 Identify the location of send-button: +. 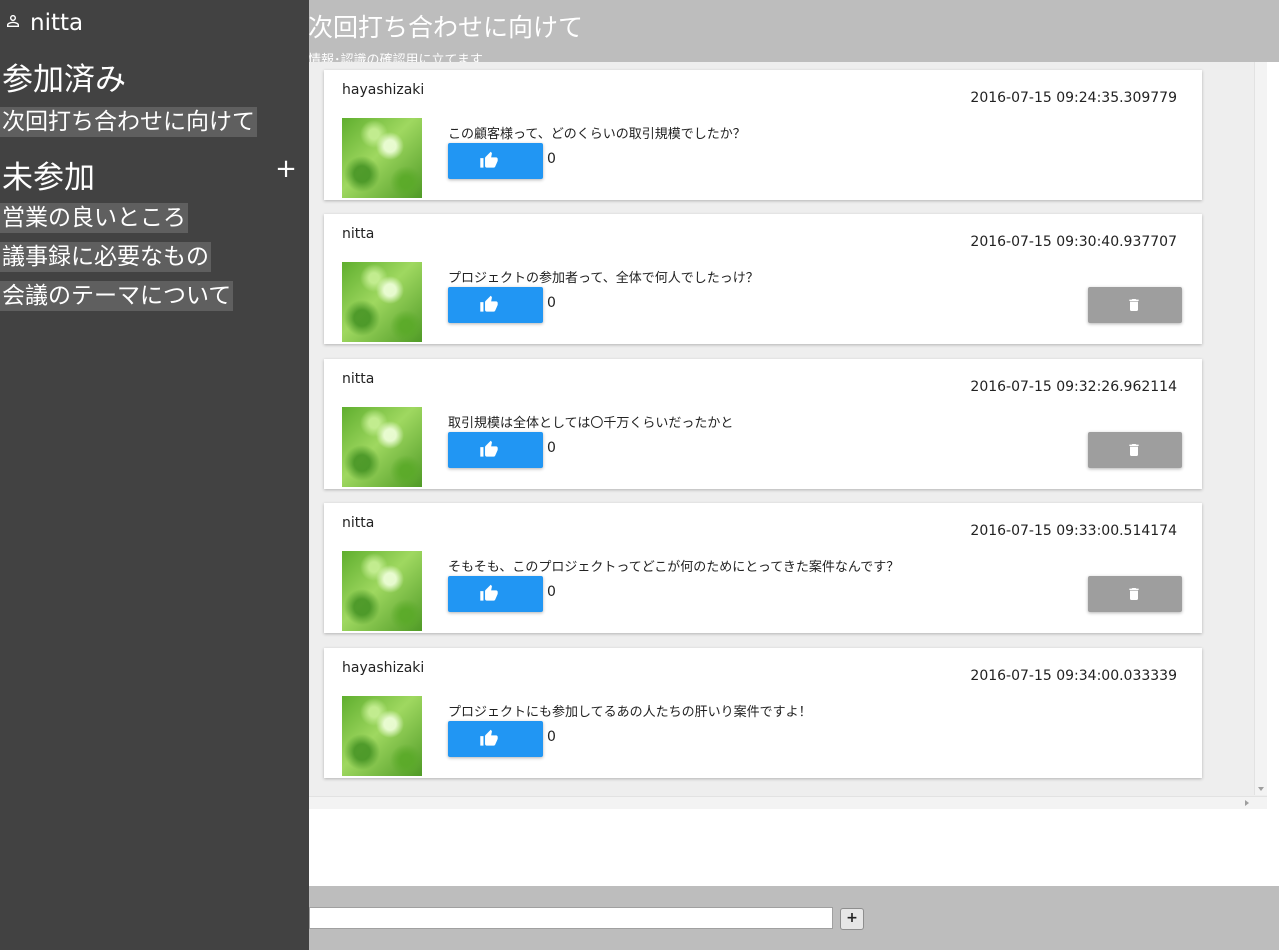
(852, 919).